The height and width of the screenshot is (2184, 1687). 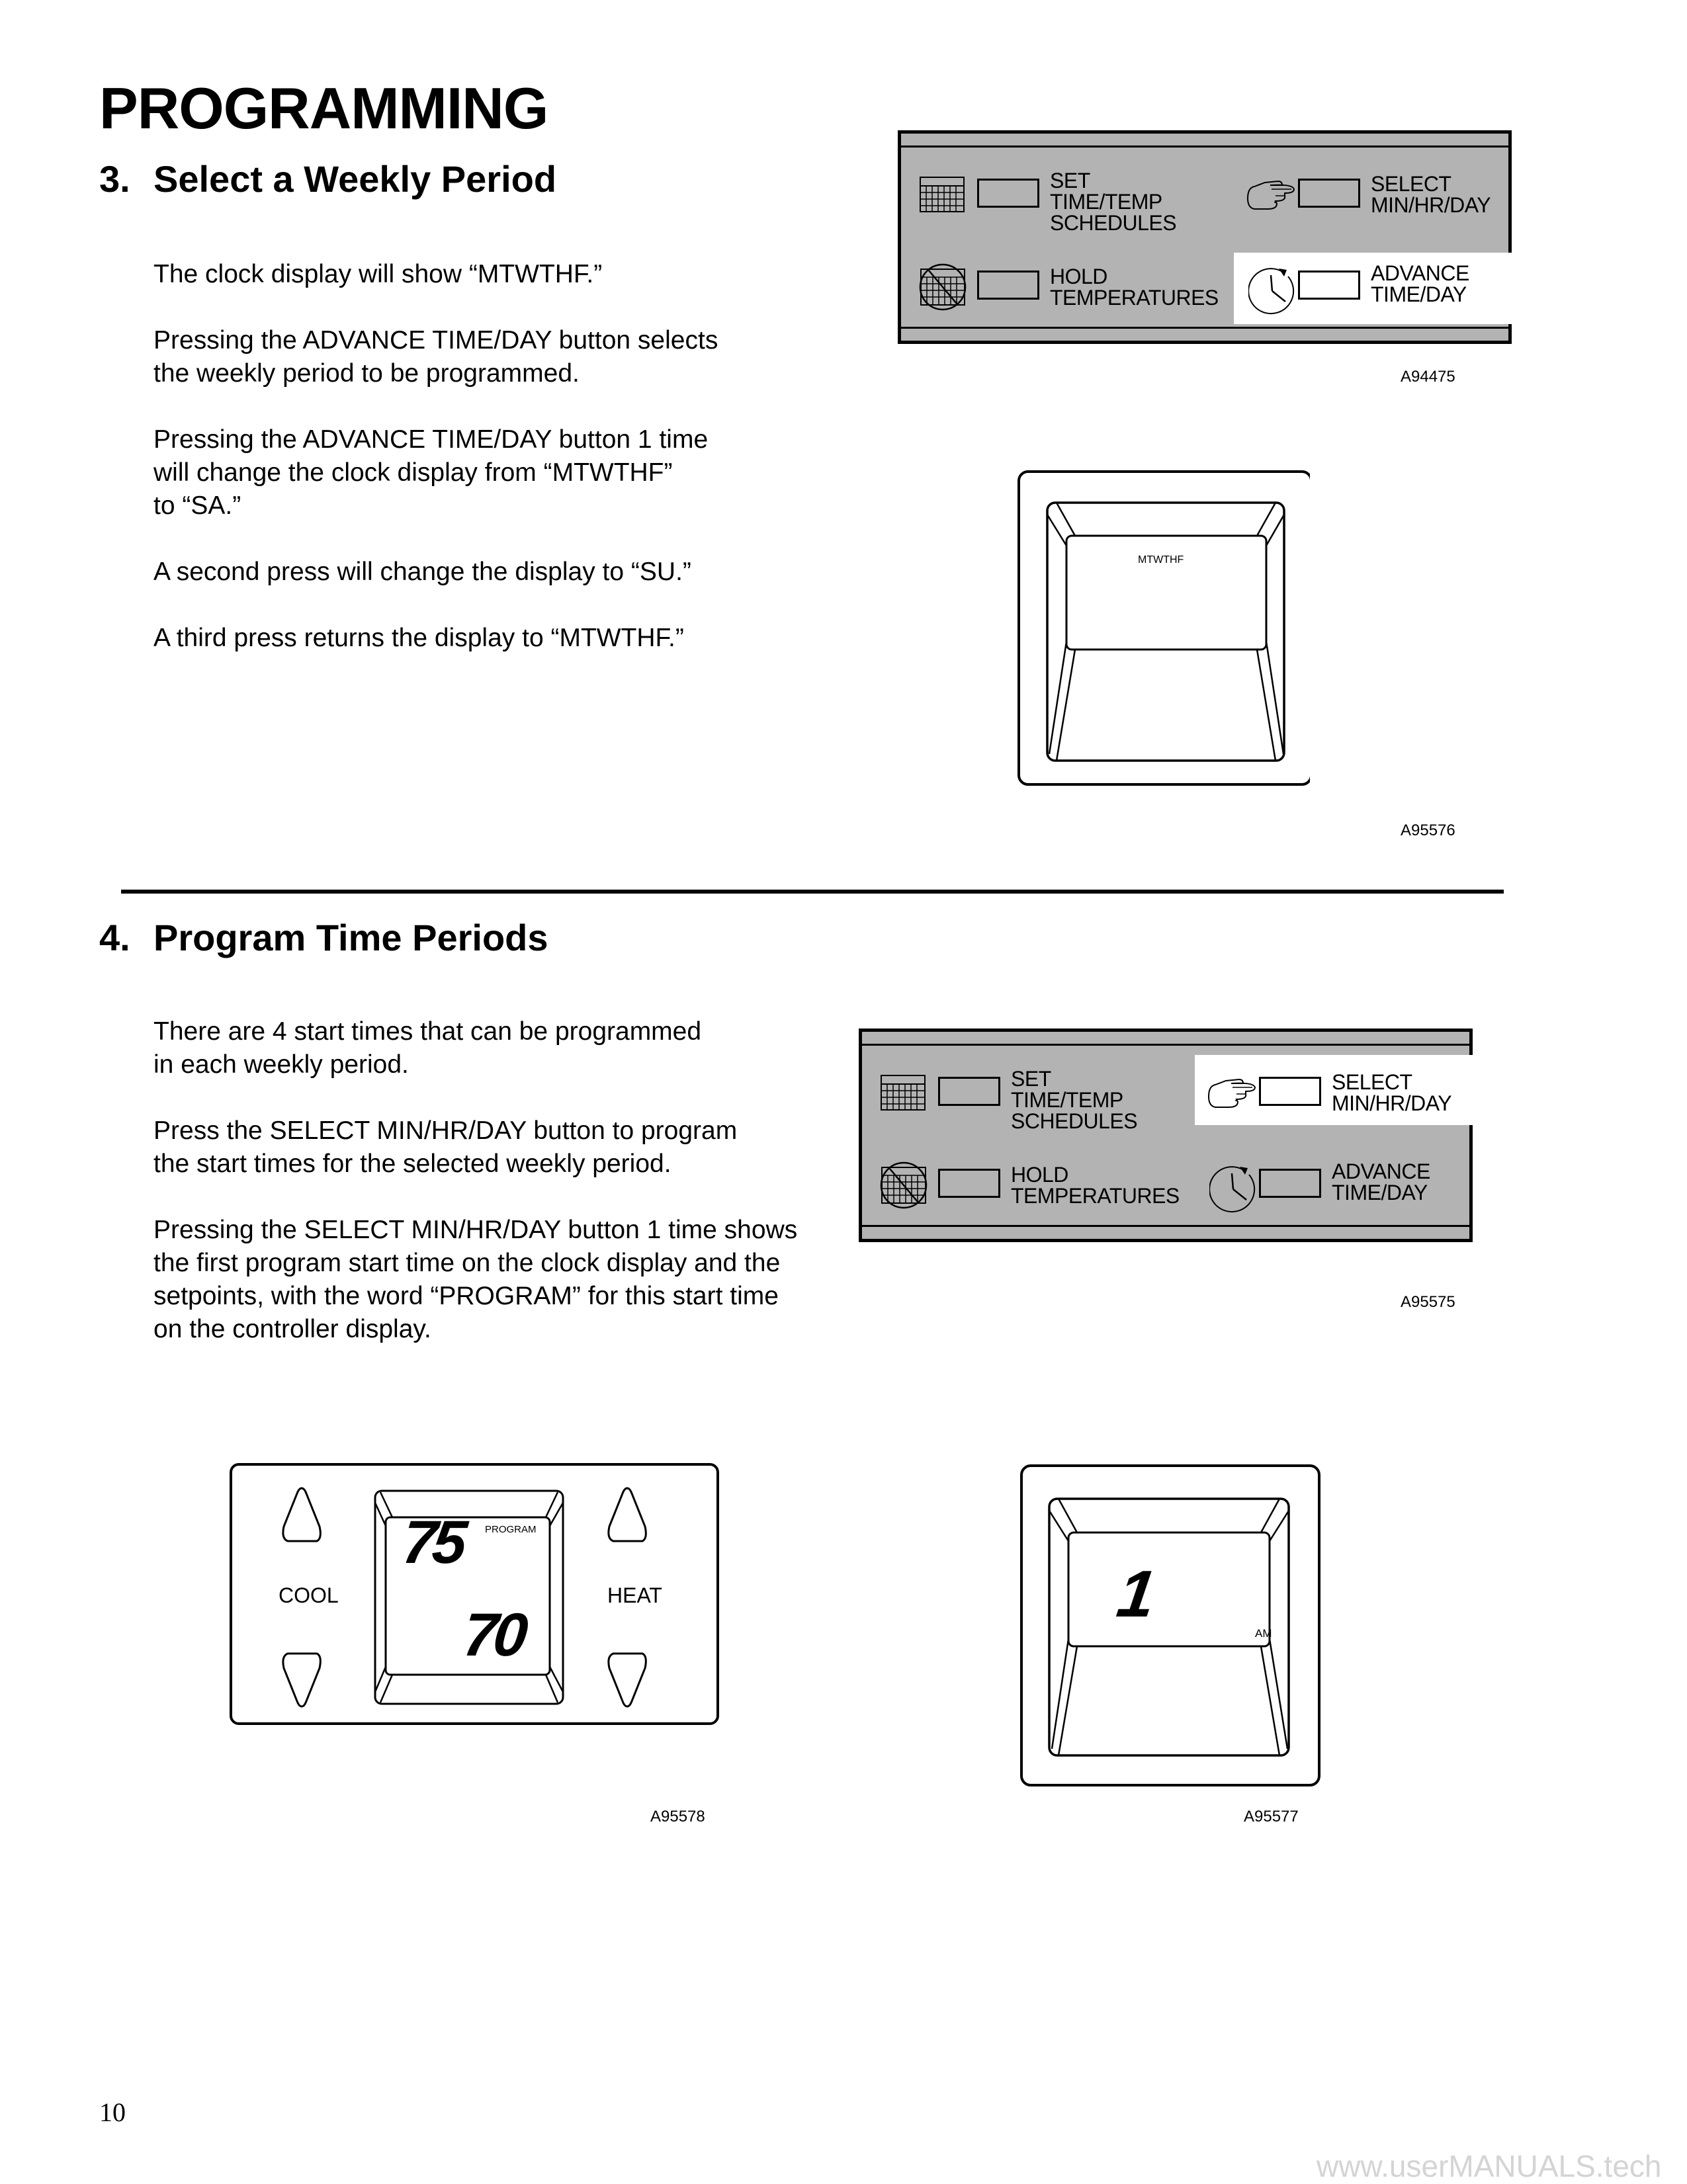 I want to click on heat-label: HEAT, so click(x=634, y=1595).